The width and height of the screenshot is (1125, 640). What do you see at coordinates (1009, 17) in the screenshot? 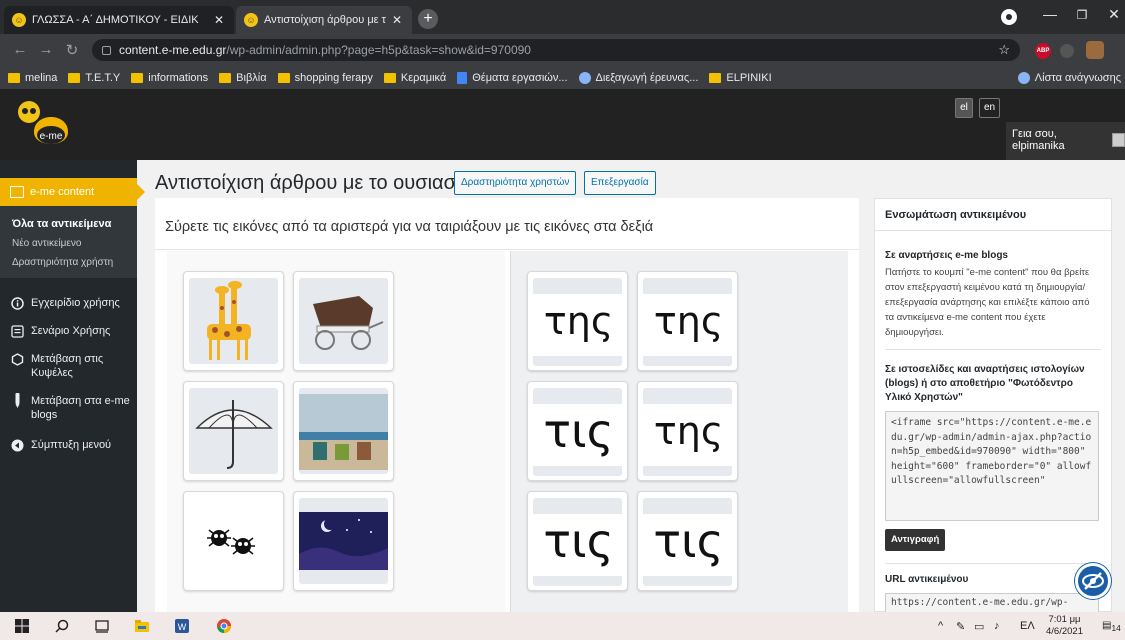
I see `profile-icon` at bounding box center [1009, 17].